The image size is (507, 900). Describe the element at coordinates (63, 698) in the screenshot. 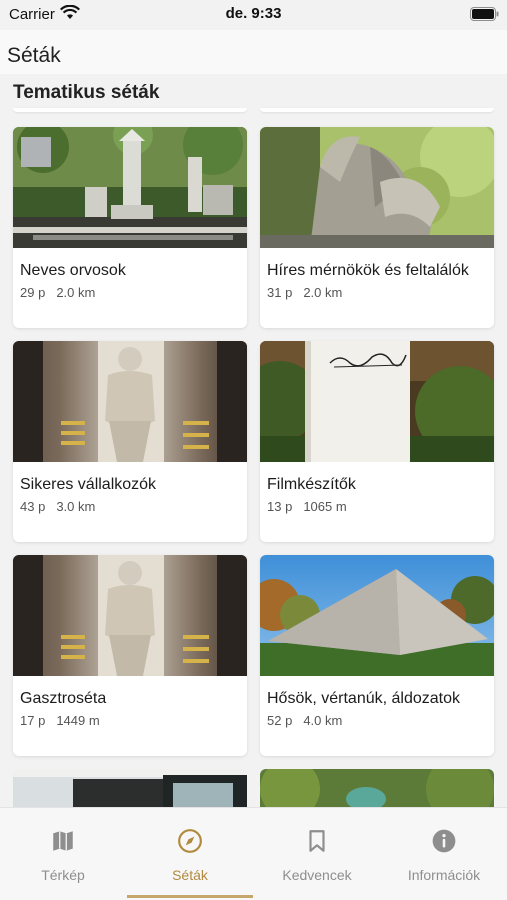

I see `walk-title: Gasztroséta` at that location.